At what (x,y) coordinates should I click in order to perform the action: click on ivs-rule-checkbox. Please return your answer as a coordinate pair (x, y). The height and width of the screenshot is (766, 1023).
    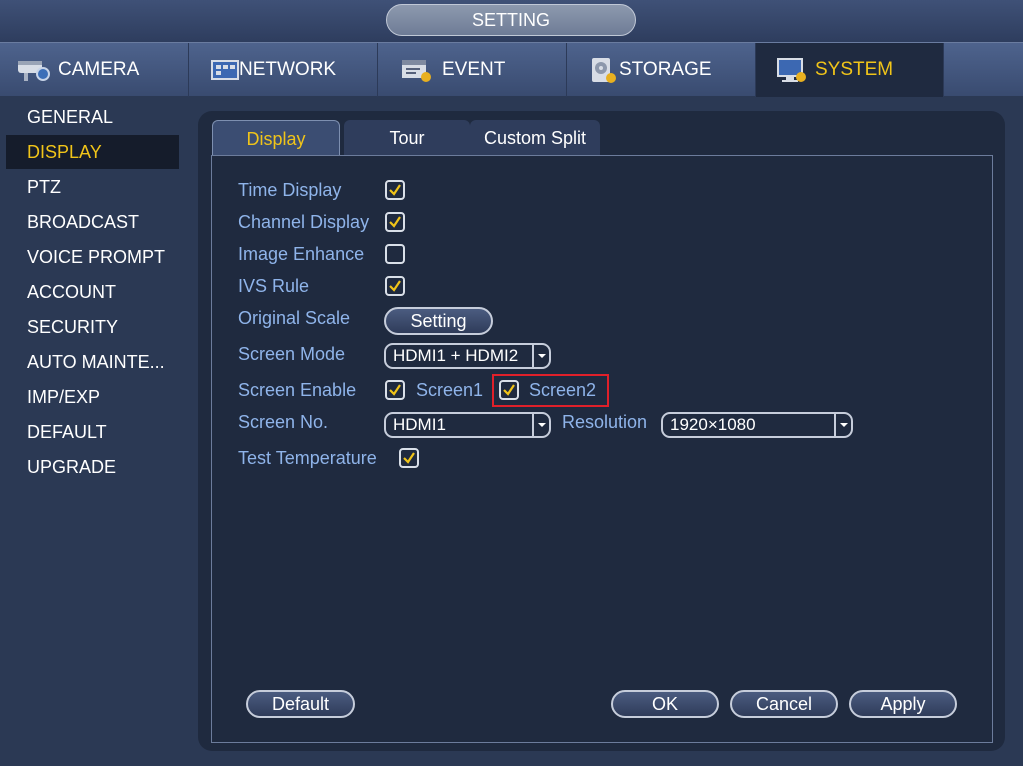
    Looking at the image, I should click on (395, 286).